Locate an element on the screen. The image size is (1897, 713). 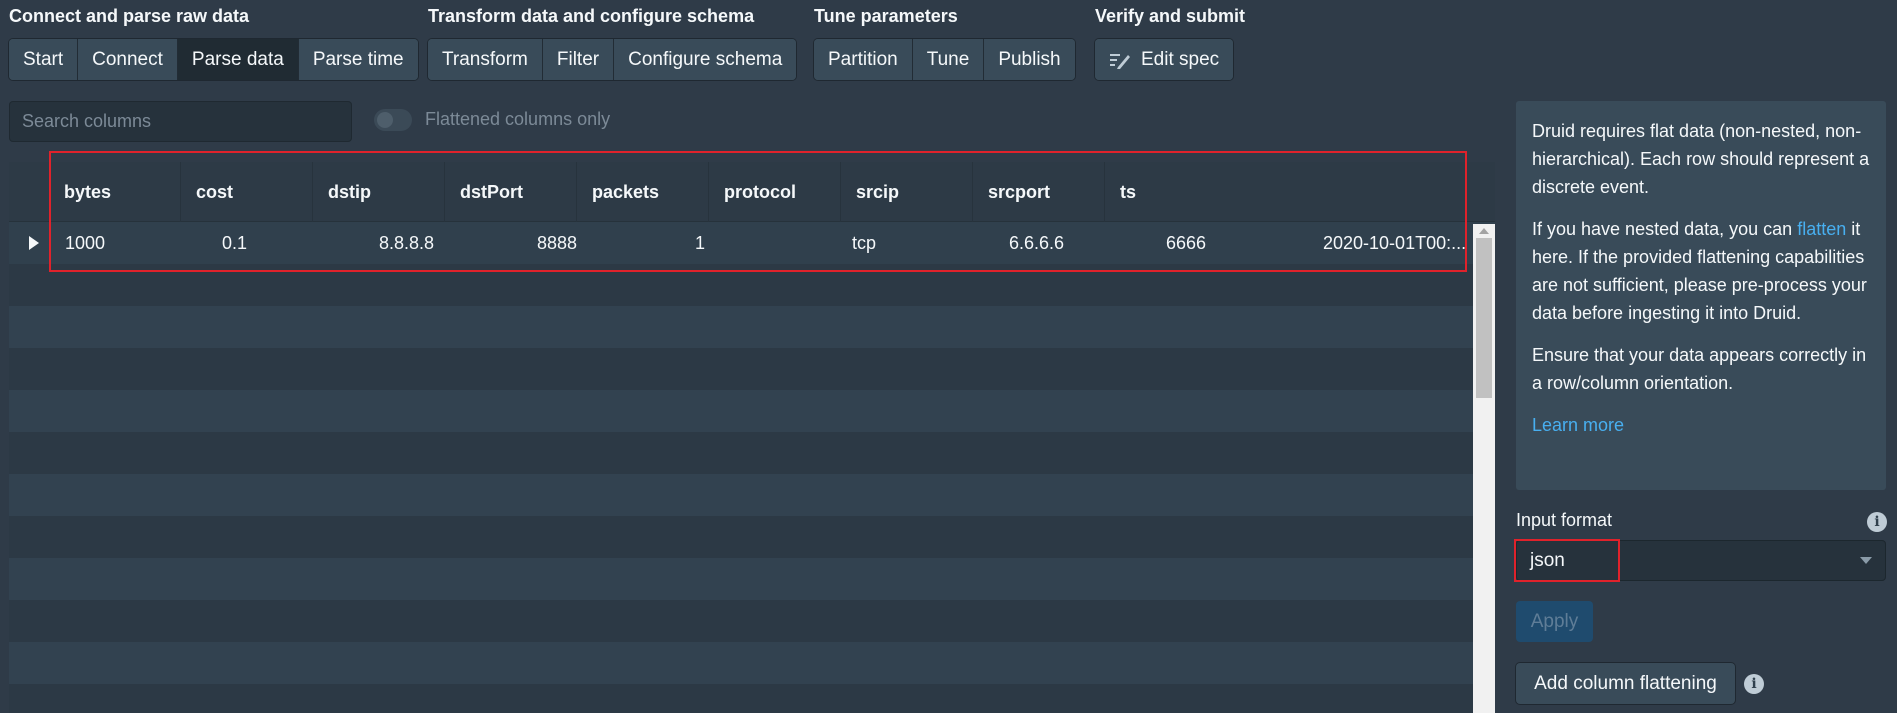
search-placeholder: Search columns is located at coordinates (87, 121).